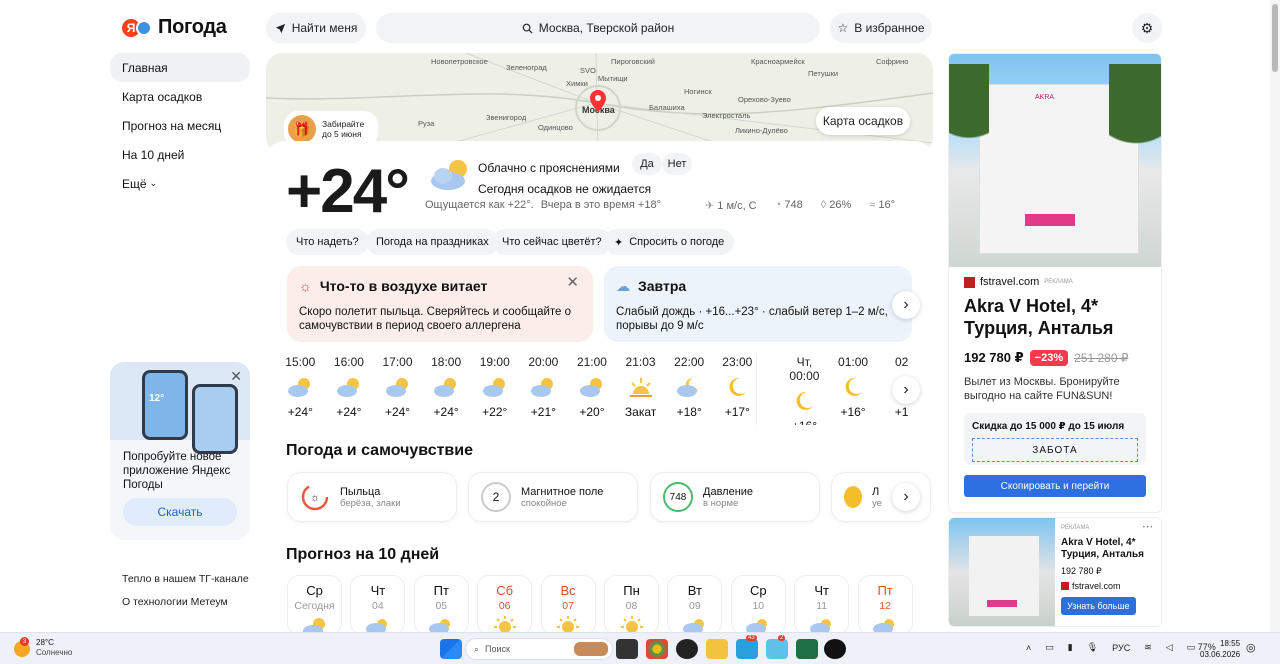  What do you see at coordinates (552, 242) in the screenshot?
I see `suggestion-blooming: Что сейчас цветёт?` at bounding box center [552, 242].